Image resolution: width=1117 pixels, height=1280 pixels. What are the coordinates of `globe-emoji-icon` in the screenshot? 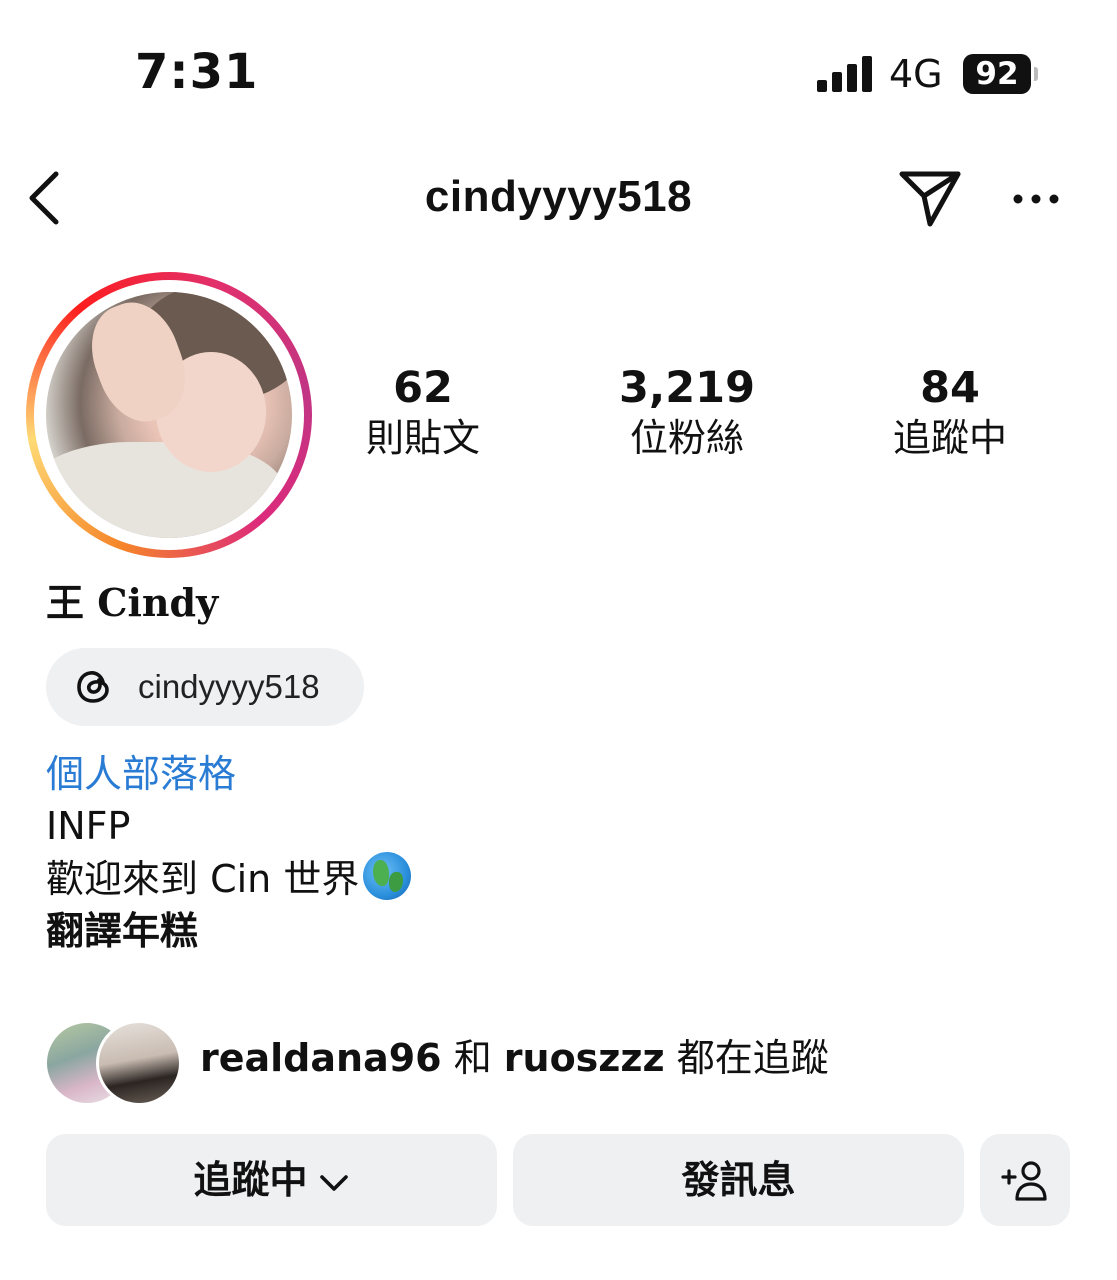 It's located at (387, 876).